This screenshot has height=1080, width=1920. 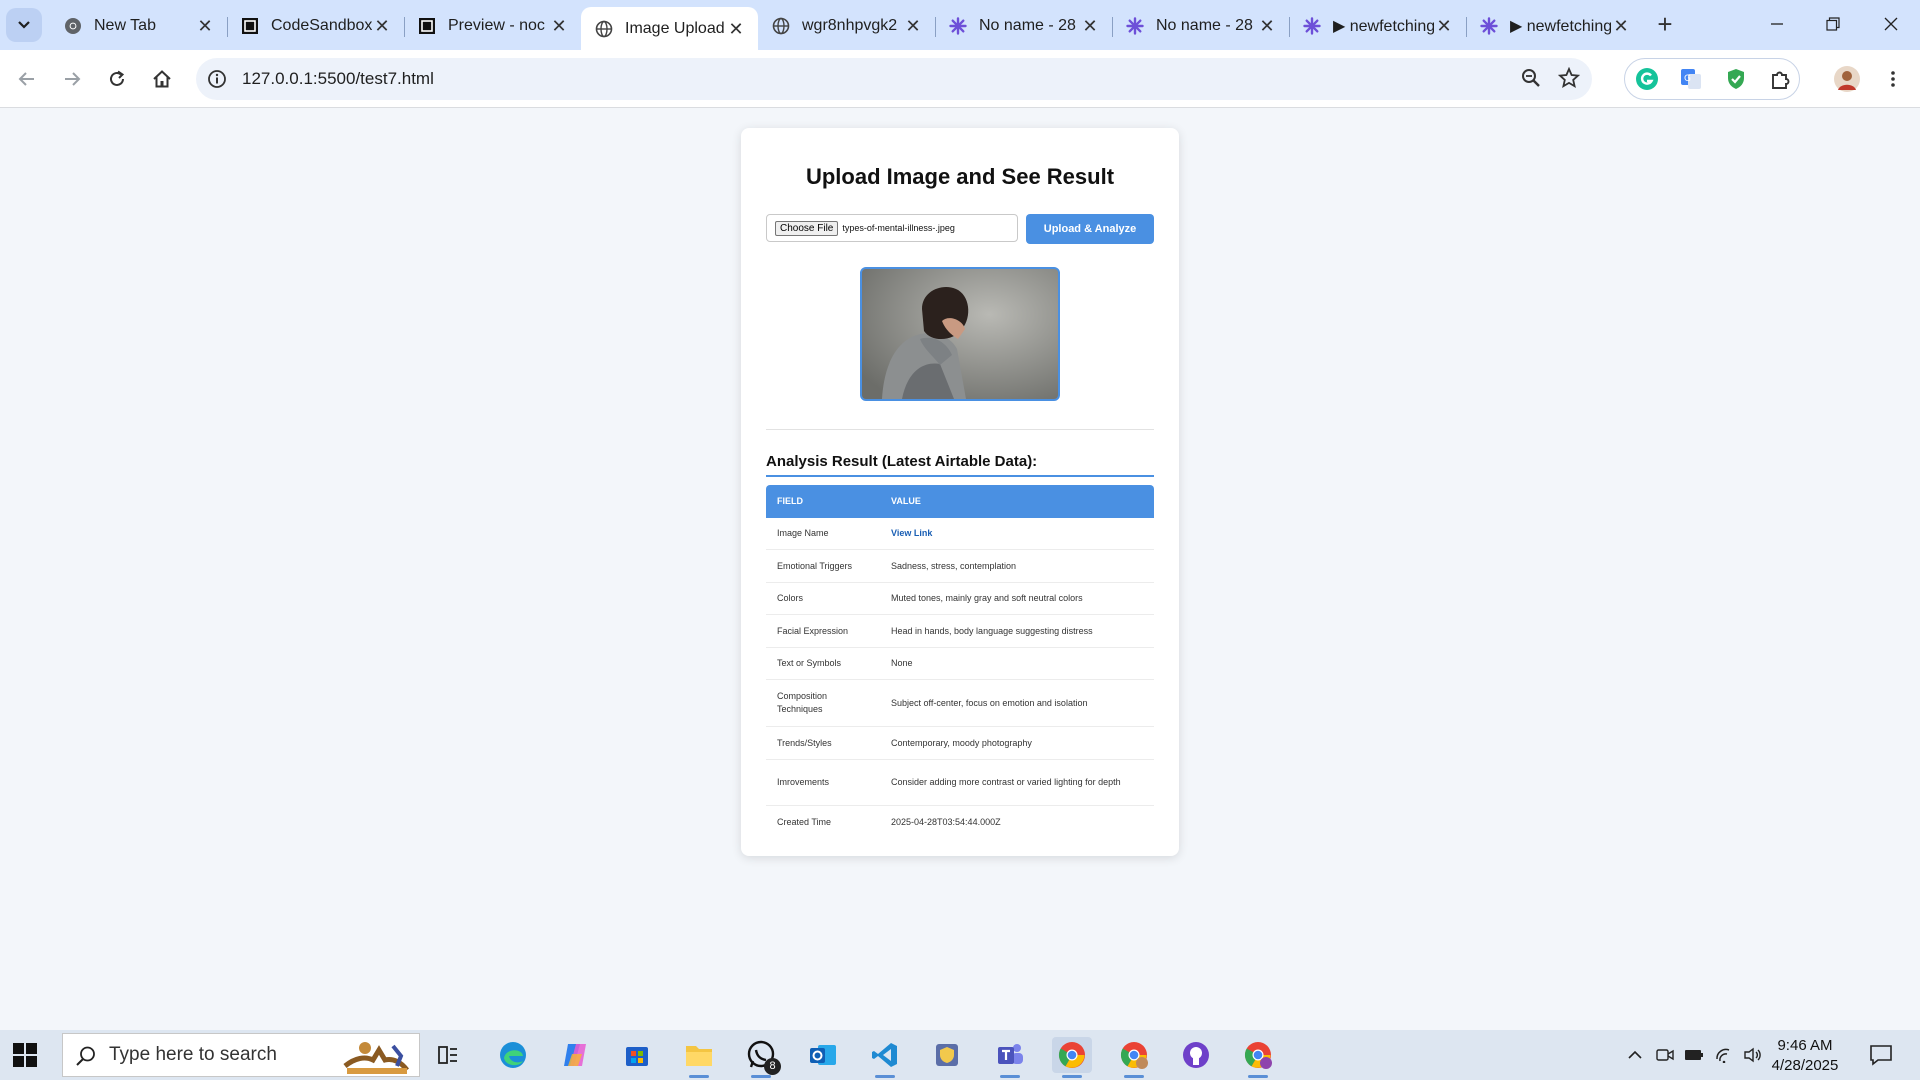 I want to click on tab-no-name-2: No name - 28 ✕, so click(x=1201, y=25).